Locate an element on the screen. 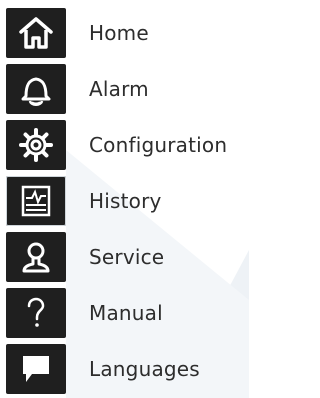  menu-item-languages-label: Languages is located at coordinates (144, 369).